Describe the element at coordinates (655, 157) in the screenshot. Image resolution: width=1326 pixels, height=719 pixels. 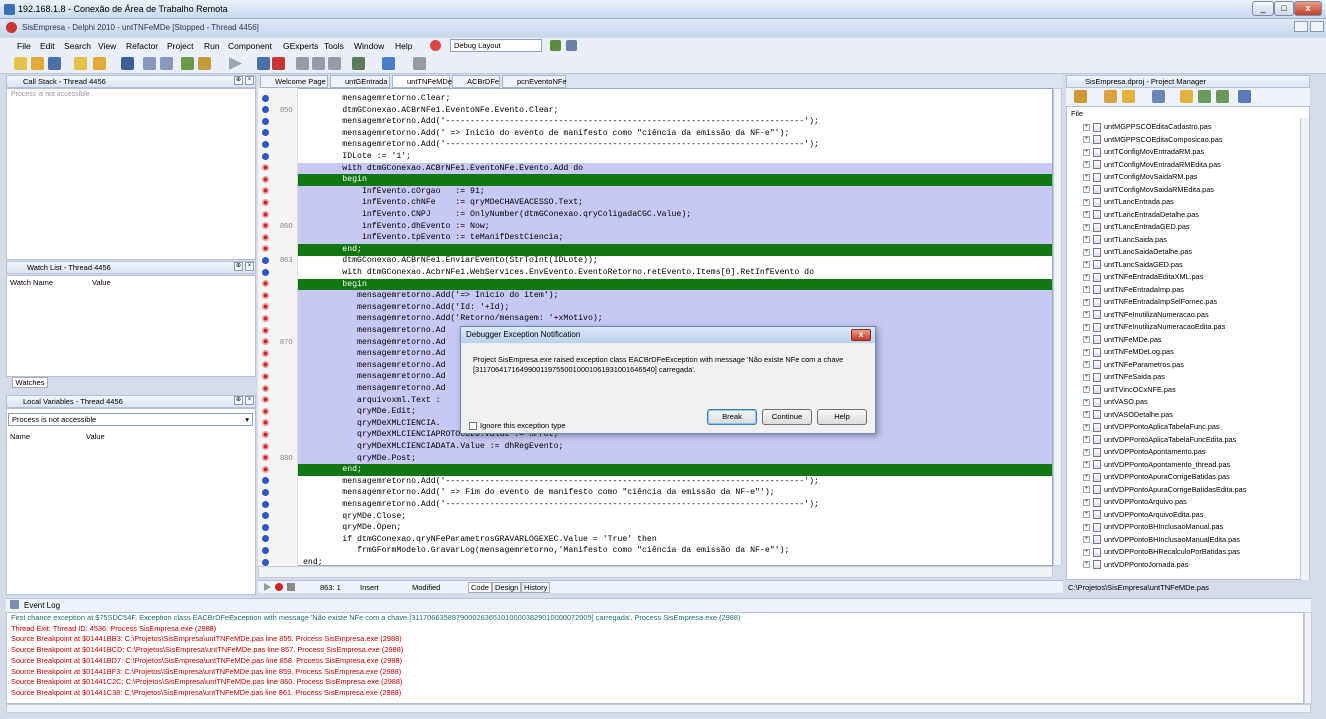
I see `code-line: IDLote := '1';` at that location.